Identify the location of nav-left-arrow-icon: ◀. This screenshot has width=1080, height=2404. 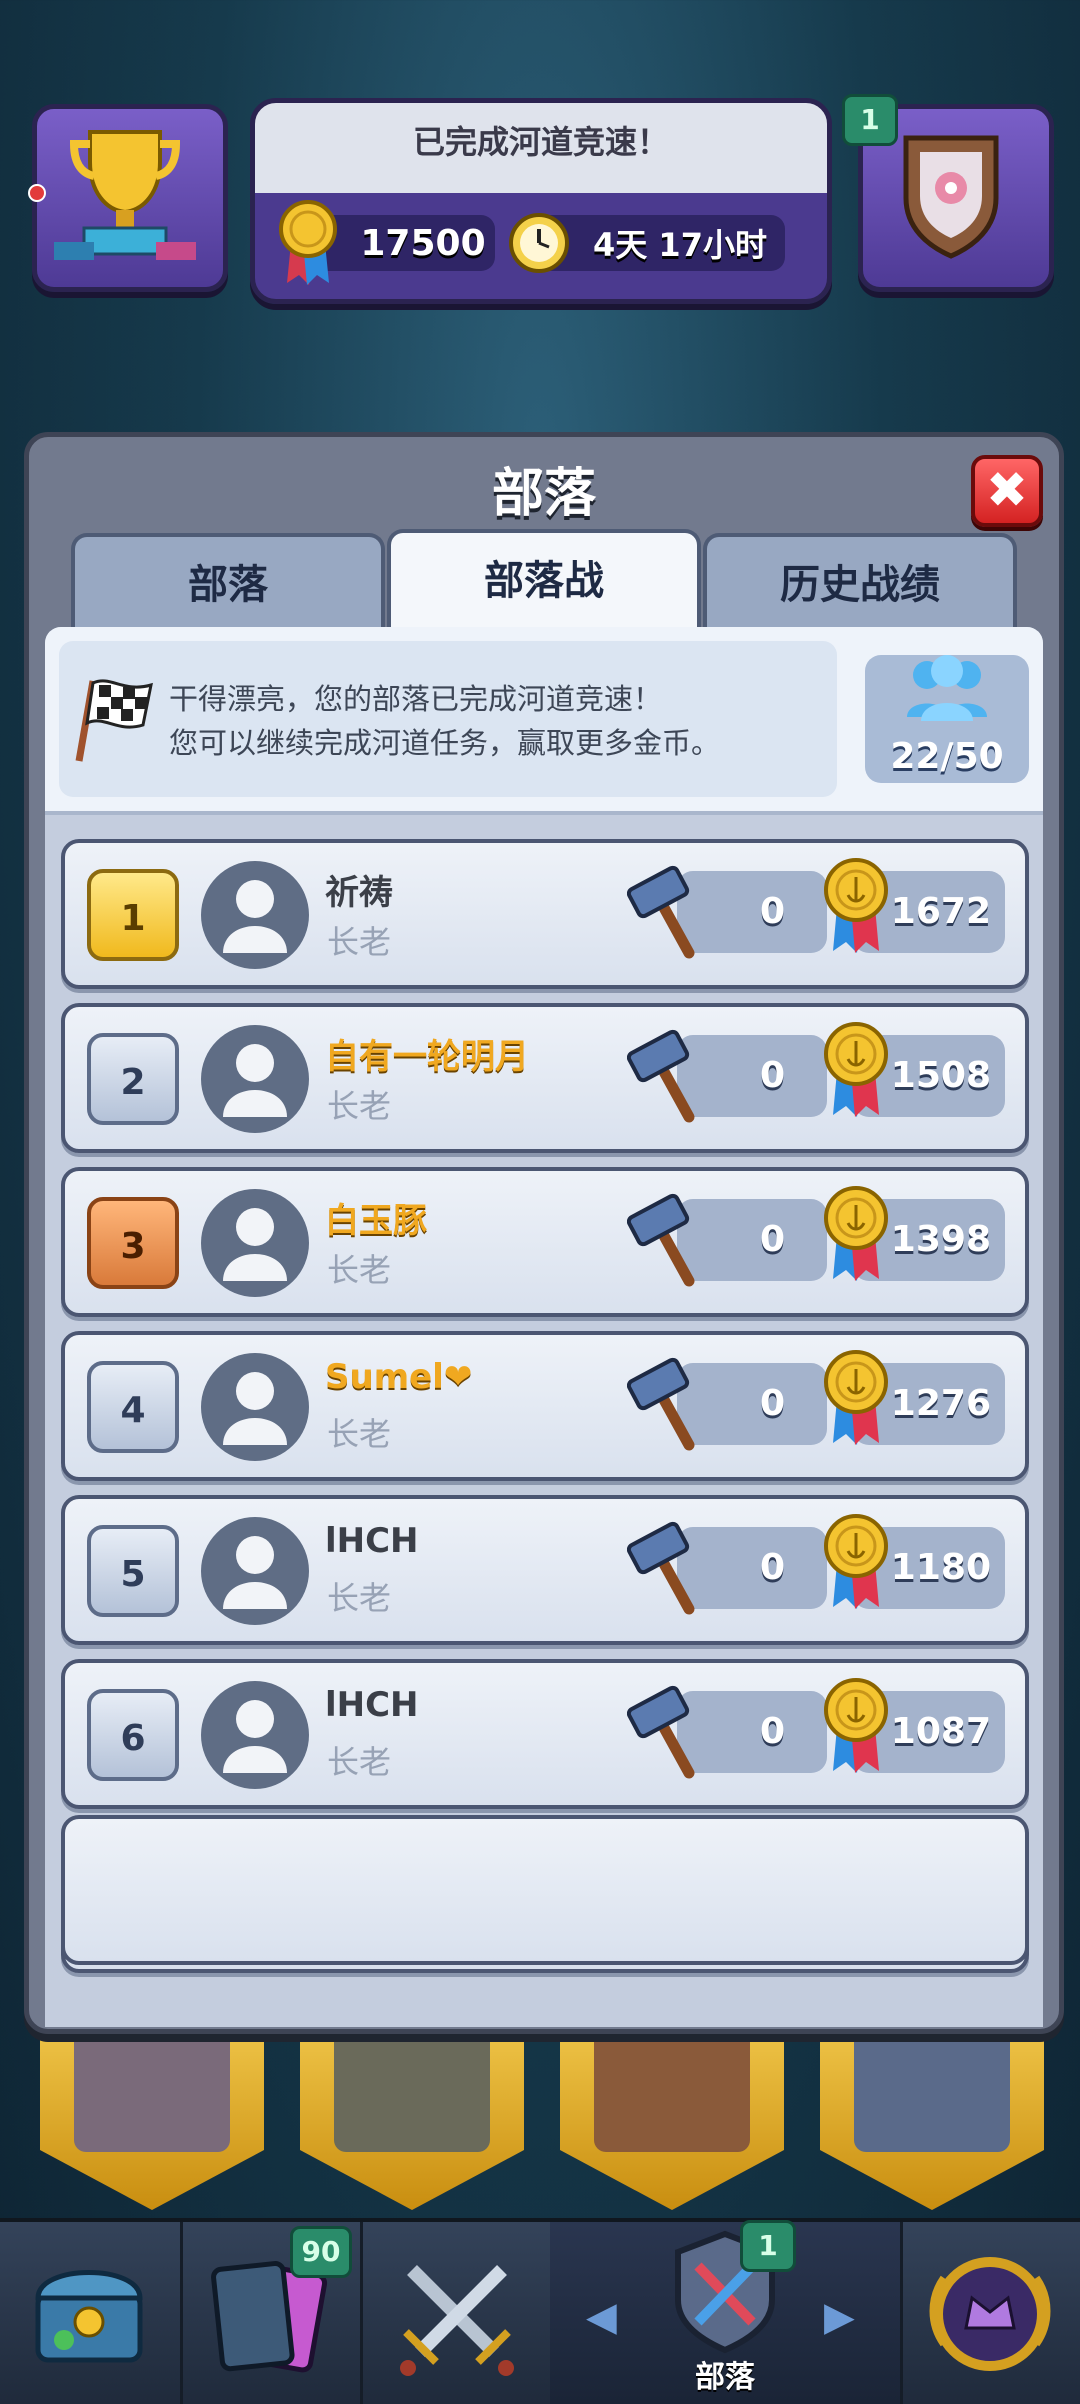
(601, 2317).